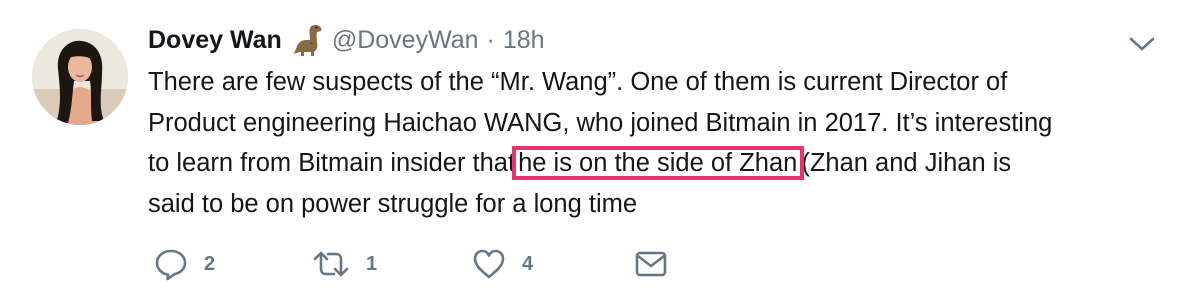 The image size is (1182, 296). I want to click on tweet-actions: 2 1 4, so click(434, 264).